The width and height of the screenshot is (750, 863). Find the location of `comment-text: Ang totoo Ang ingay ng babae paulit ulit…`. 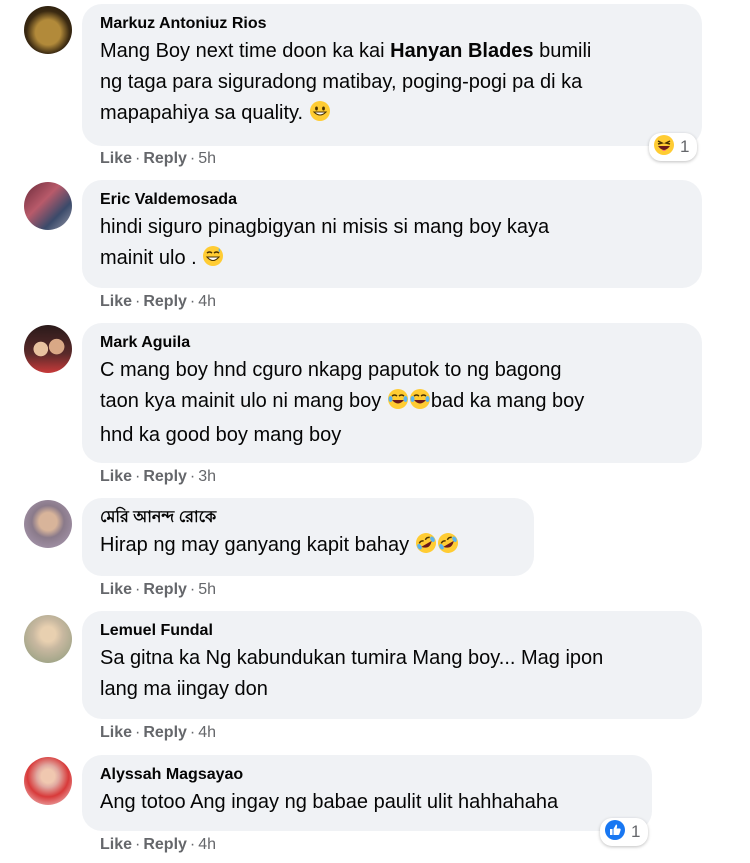

comment-text: Ang totoo Ang ingay ng babae paulit ulit… is located at coordinates (329, 802).